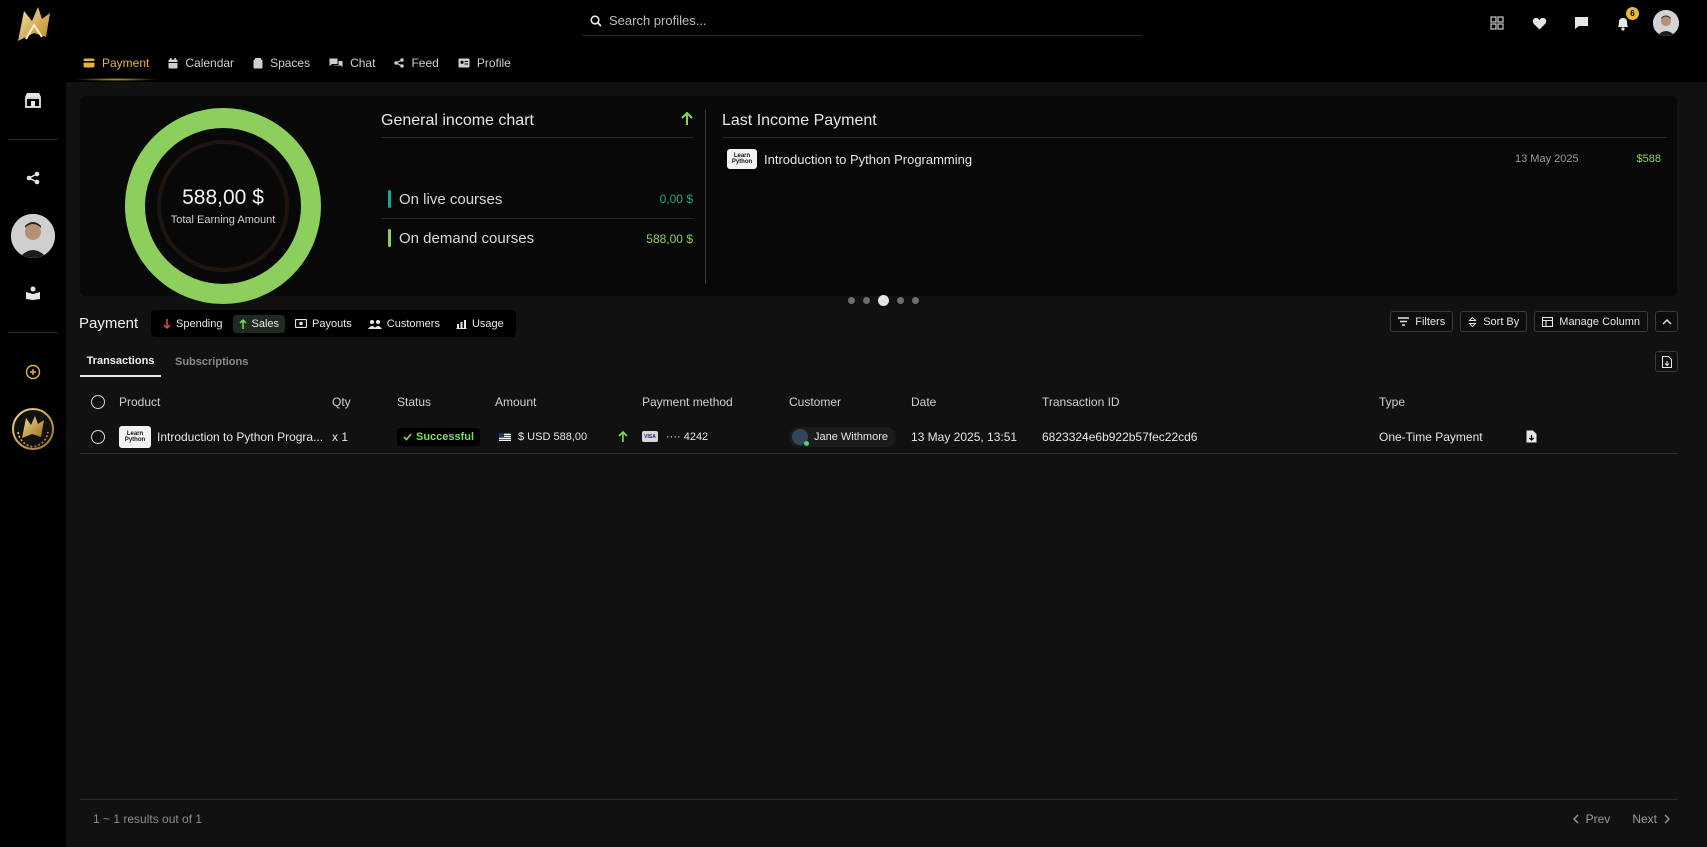  Describe the element at coordinates (210, 63) in the screenshot. I see `tab-calendar: Calendar` at that location.